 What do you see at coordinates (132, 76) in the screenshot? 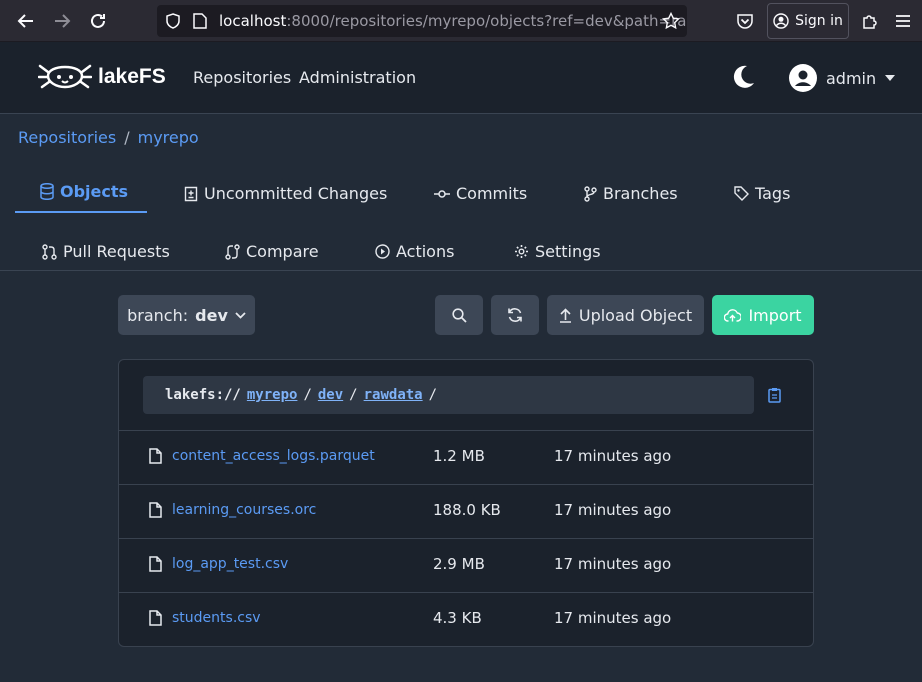
I see `brand-name: lakeFS` at bounding box center [132, 76].